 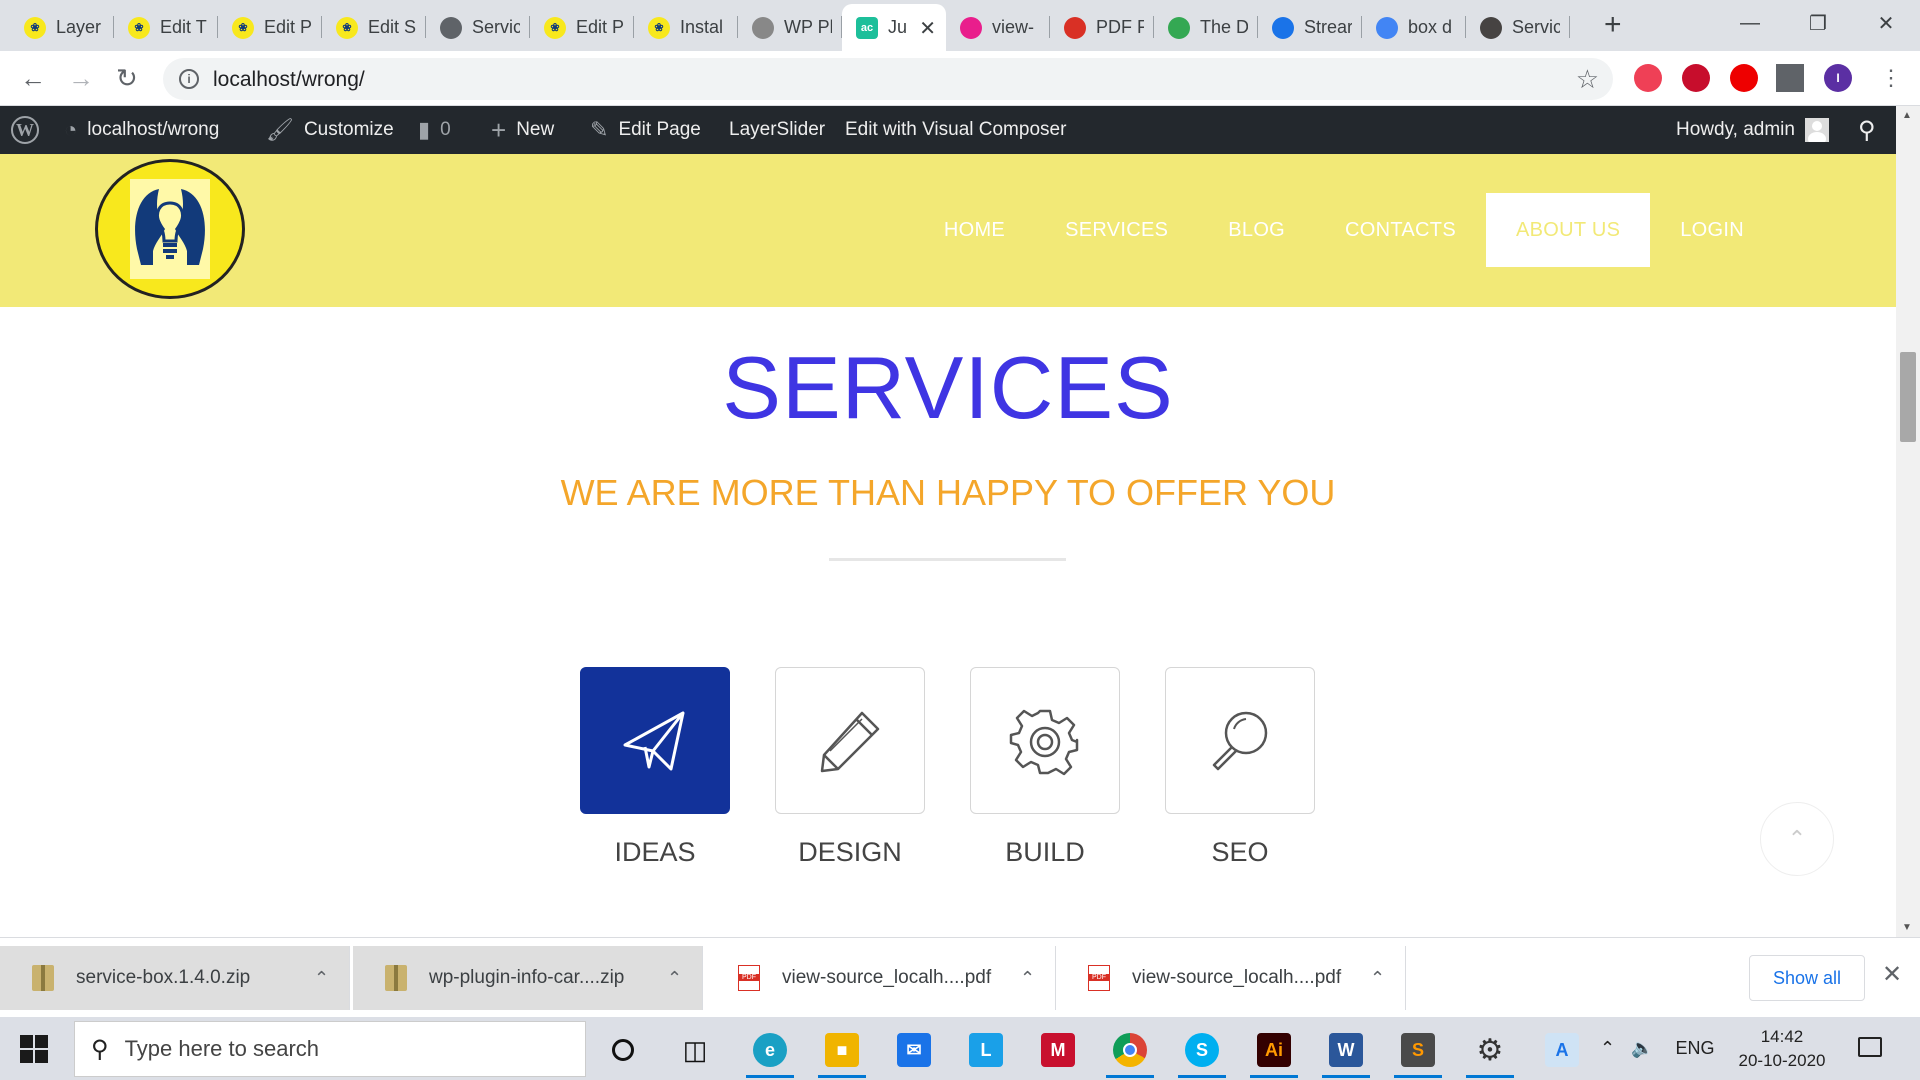 I want to click on close-tab-icon: ✕, so click(x=927, y=28).